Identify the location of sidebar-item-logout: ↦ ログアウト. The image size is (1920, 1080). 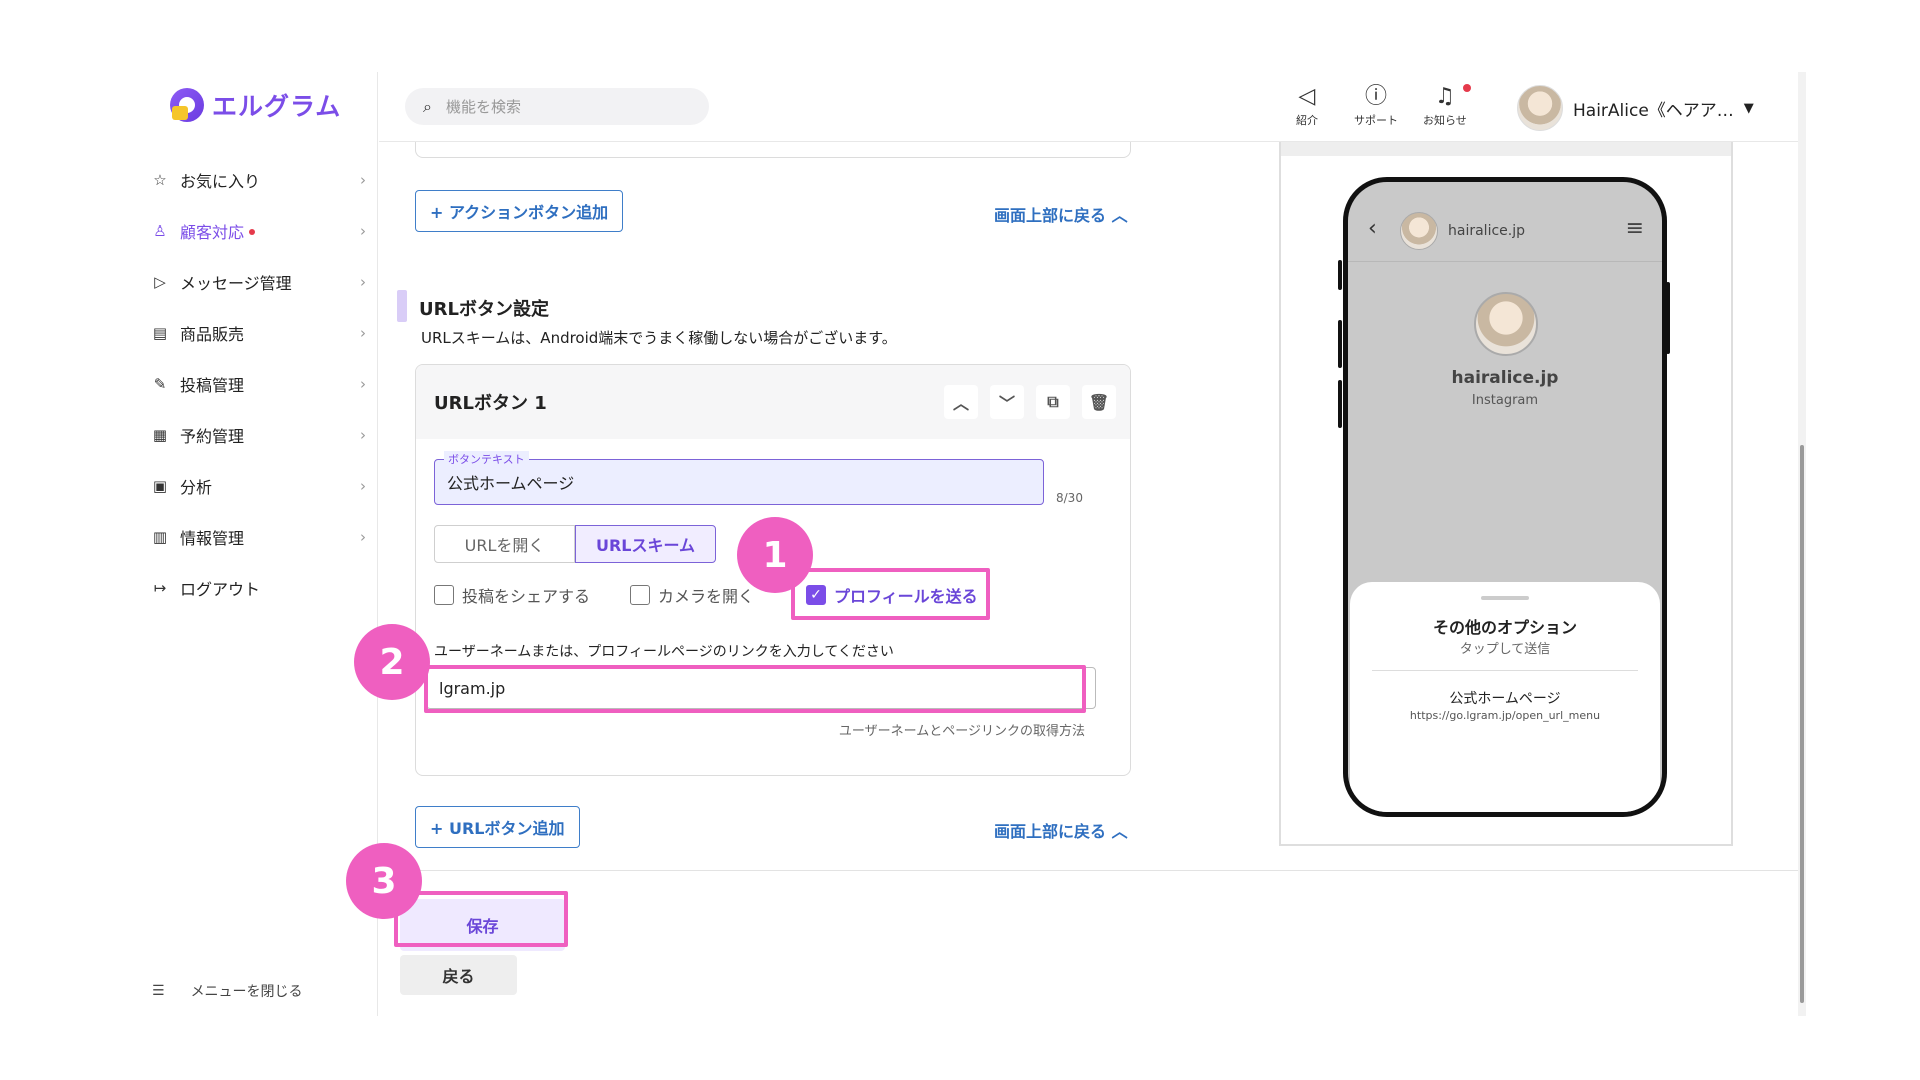
(260, 587).